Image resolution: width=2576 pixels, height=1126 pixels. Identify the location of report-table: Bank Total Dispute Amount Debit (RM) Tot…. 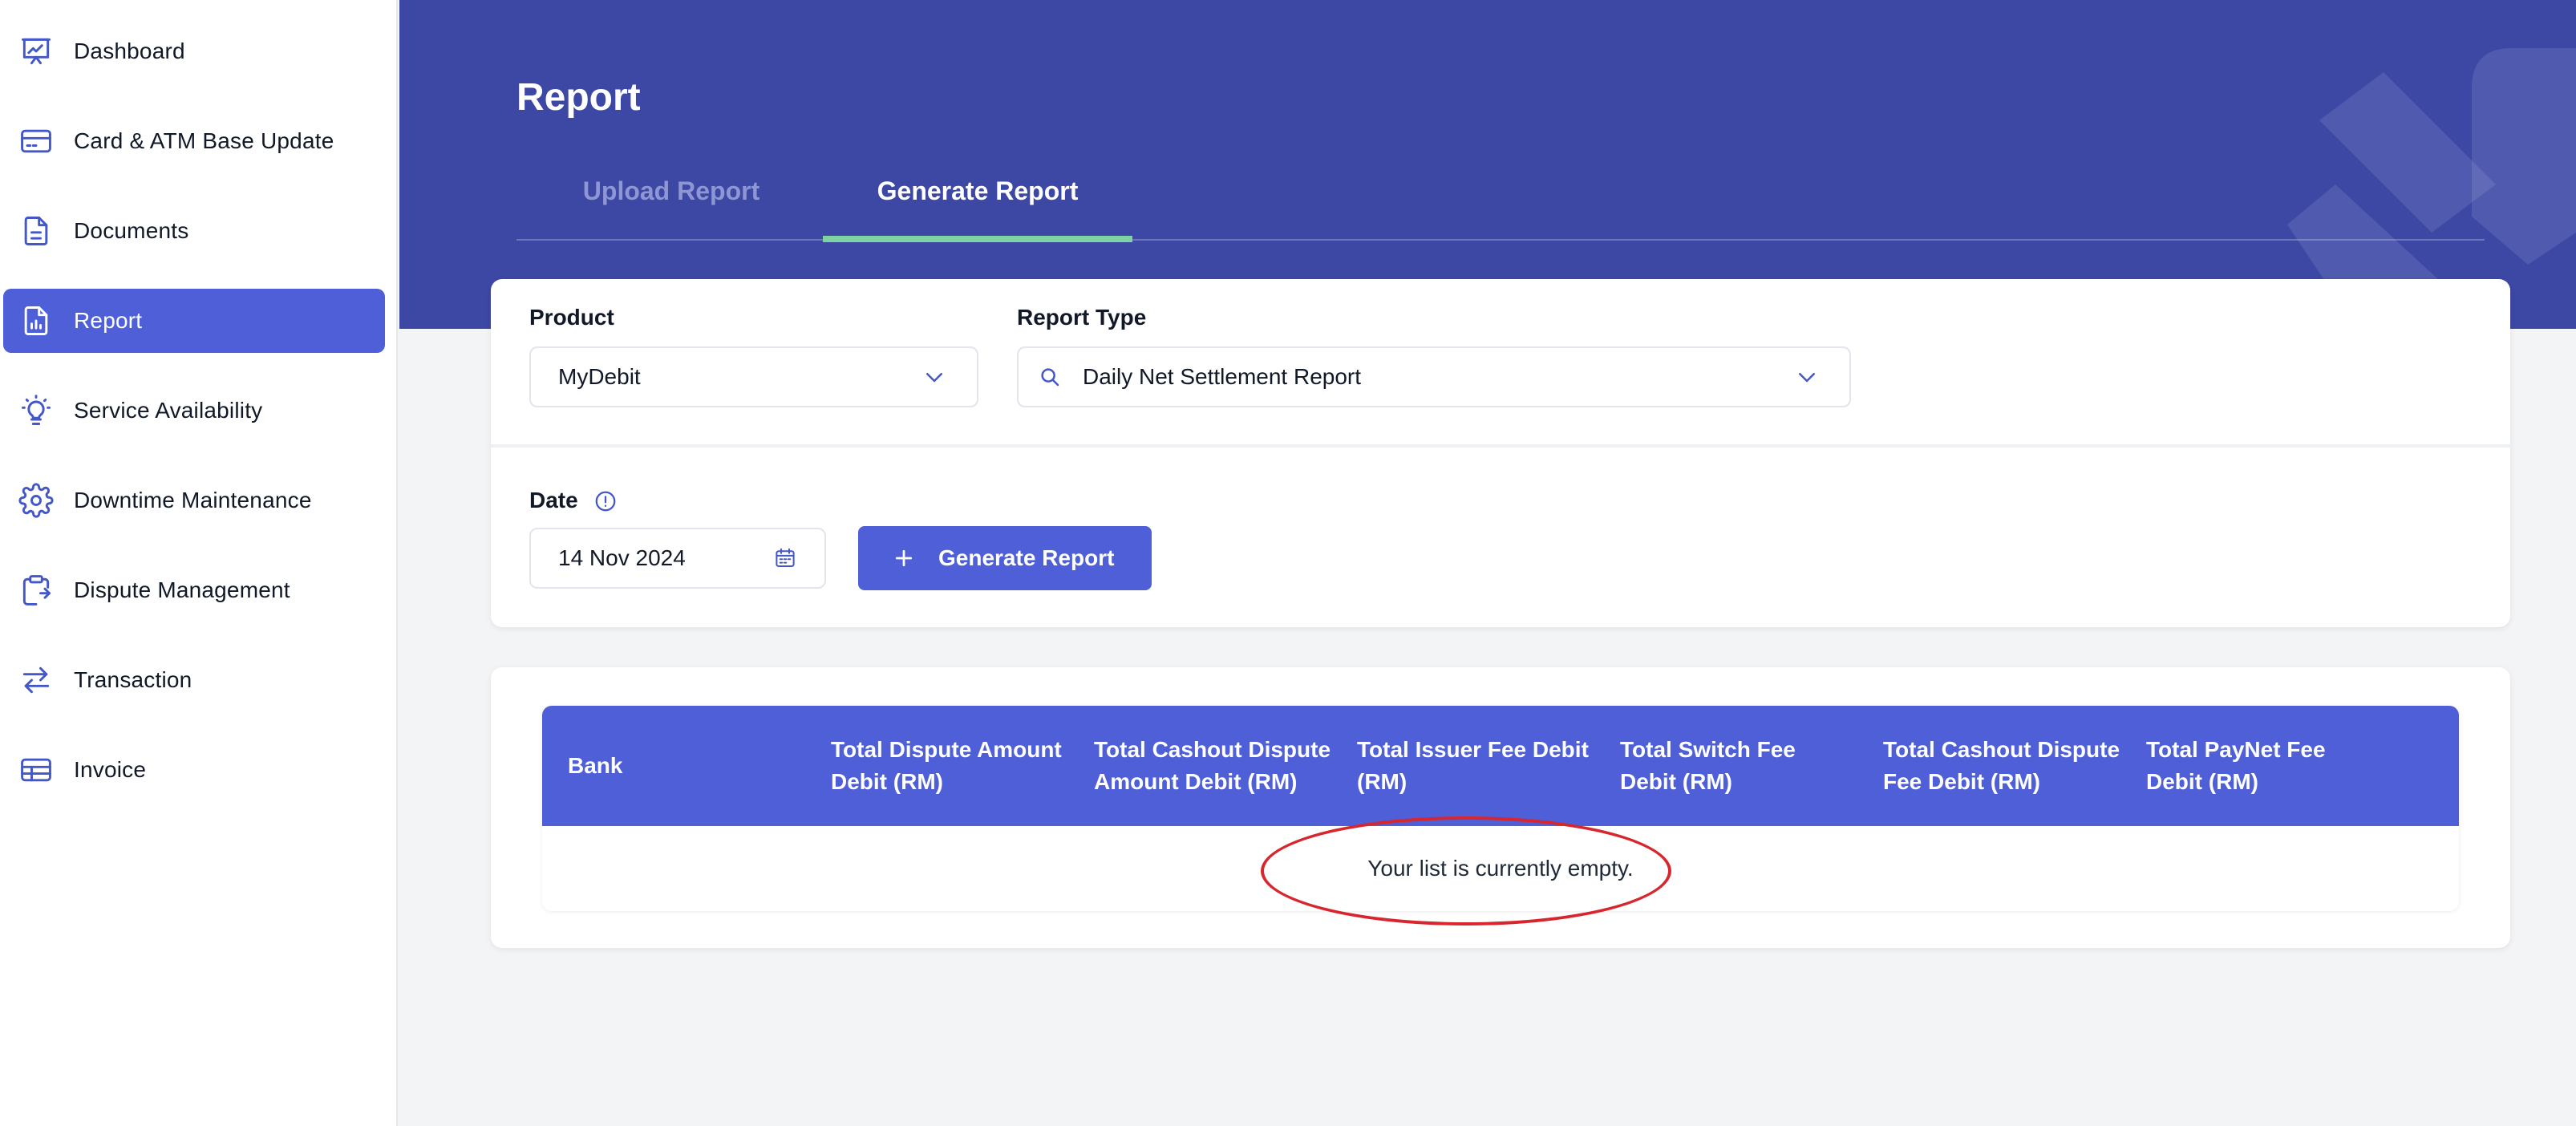
(1500, 808).